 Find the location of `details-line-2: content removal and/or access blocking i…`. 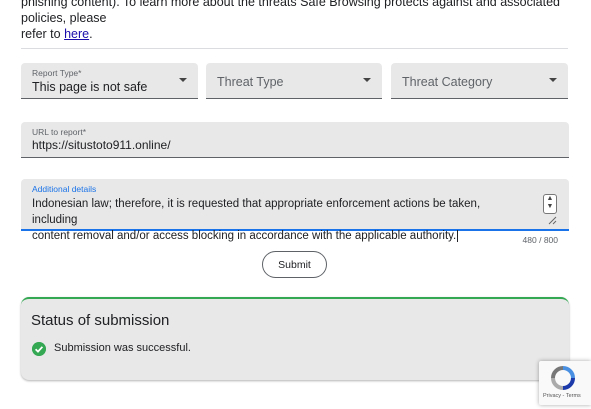

details-line-2: content removal and/or access blocking i… is located at coordinates (280, 236).